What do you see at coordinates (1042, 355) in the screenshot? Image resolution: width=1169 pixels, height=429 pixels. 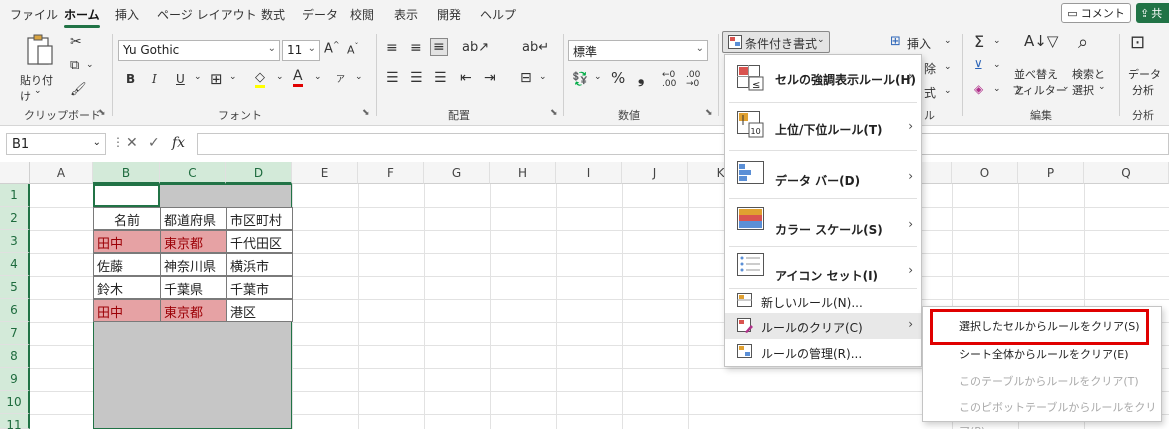 I see `clear-entire-sheet-rules: シート全体からルールをクリア(E)` at bounding box center [1042, 355].